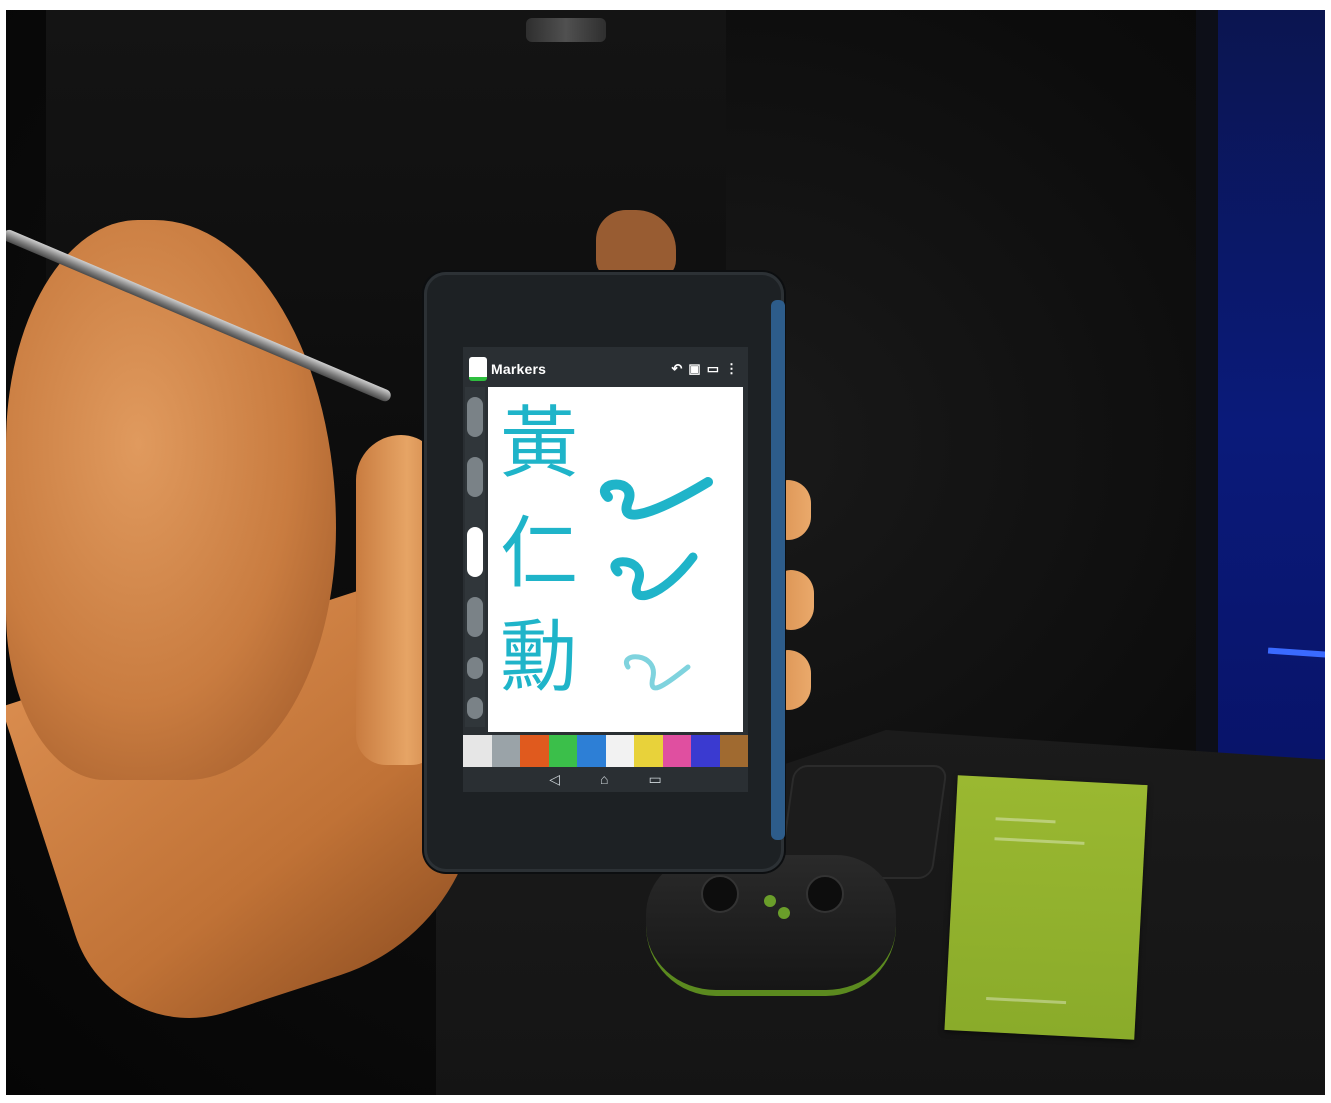 The height and width of the screenshot is (1103, 1331). What do you see at coordinates (475, 668) in the screenshot?
I see `brush-size-dot` at bounding box center [475, 668].